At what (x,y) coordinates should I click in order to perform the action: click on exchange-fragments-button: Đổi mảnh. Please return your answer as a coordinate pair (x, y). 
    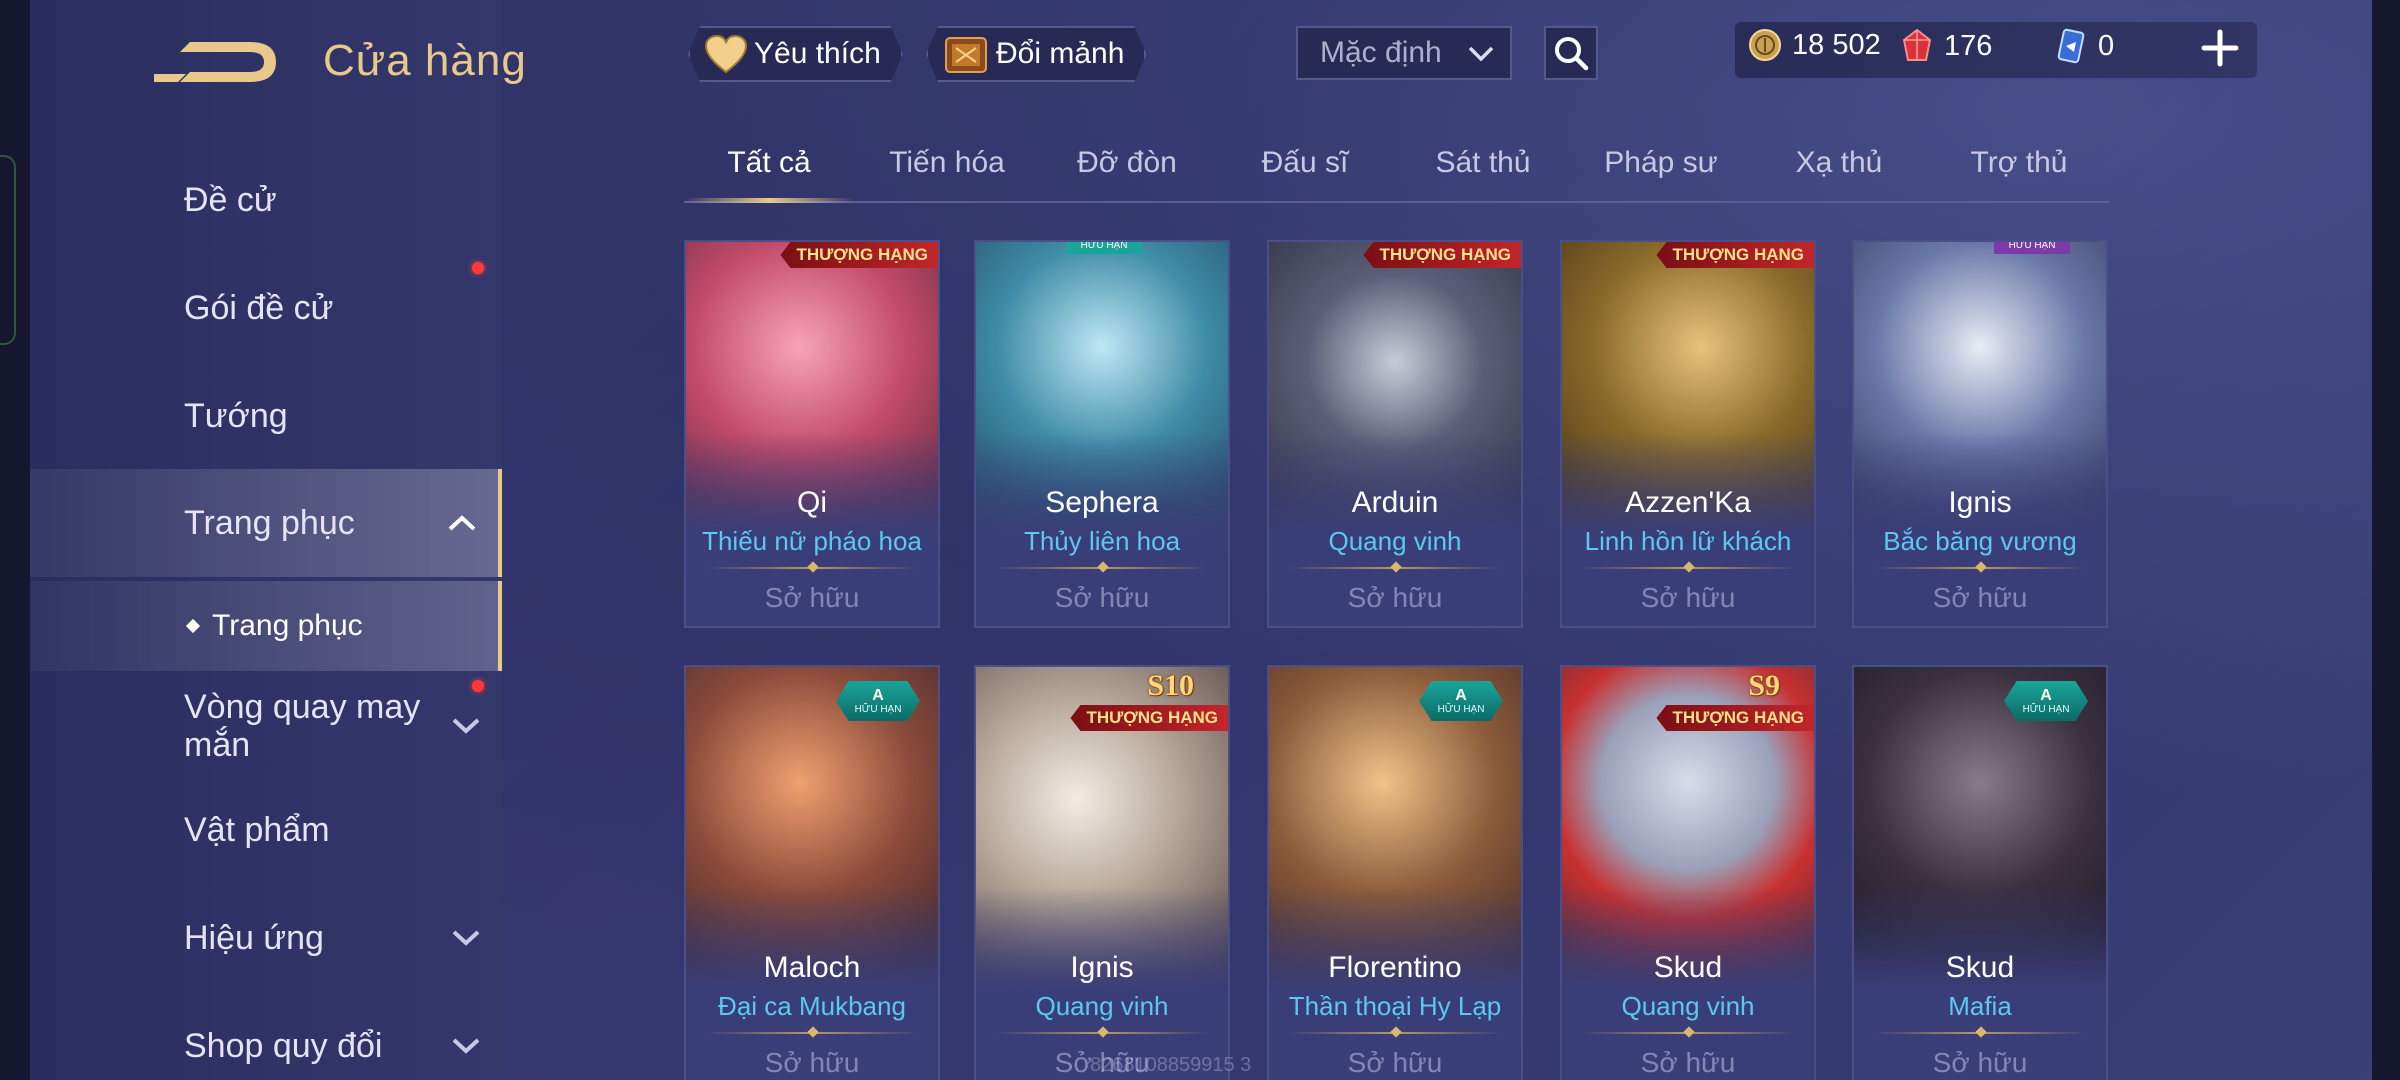
    Looking at the image, I should click on (1036, 54).